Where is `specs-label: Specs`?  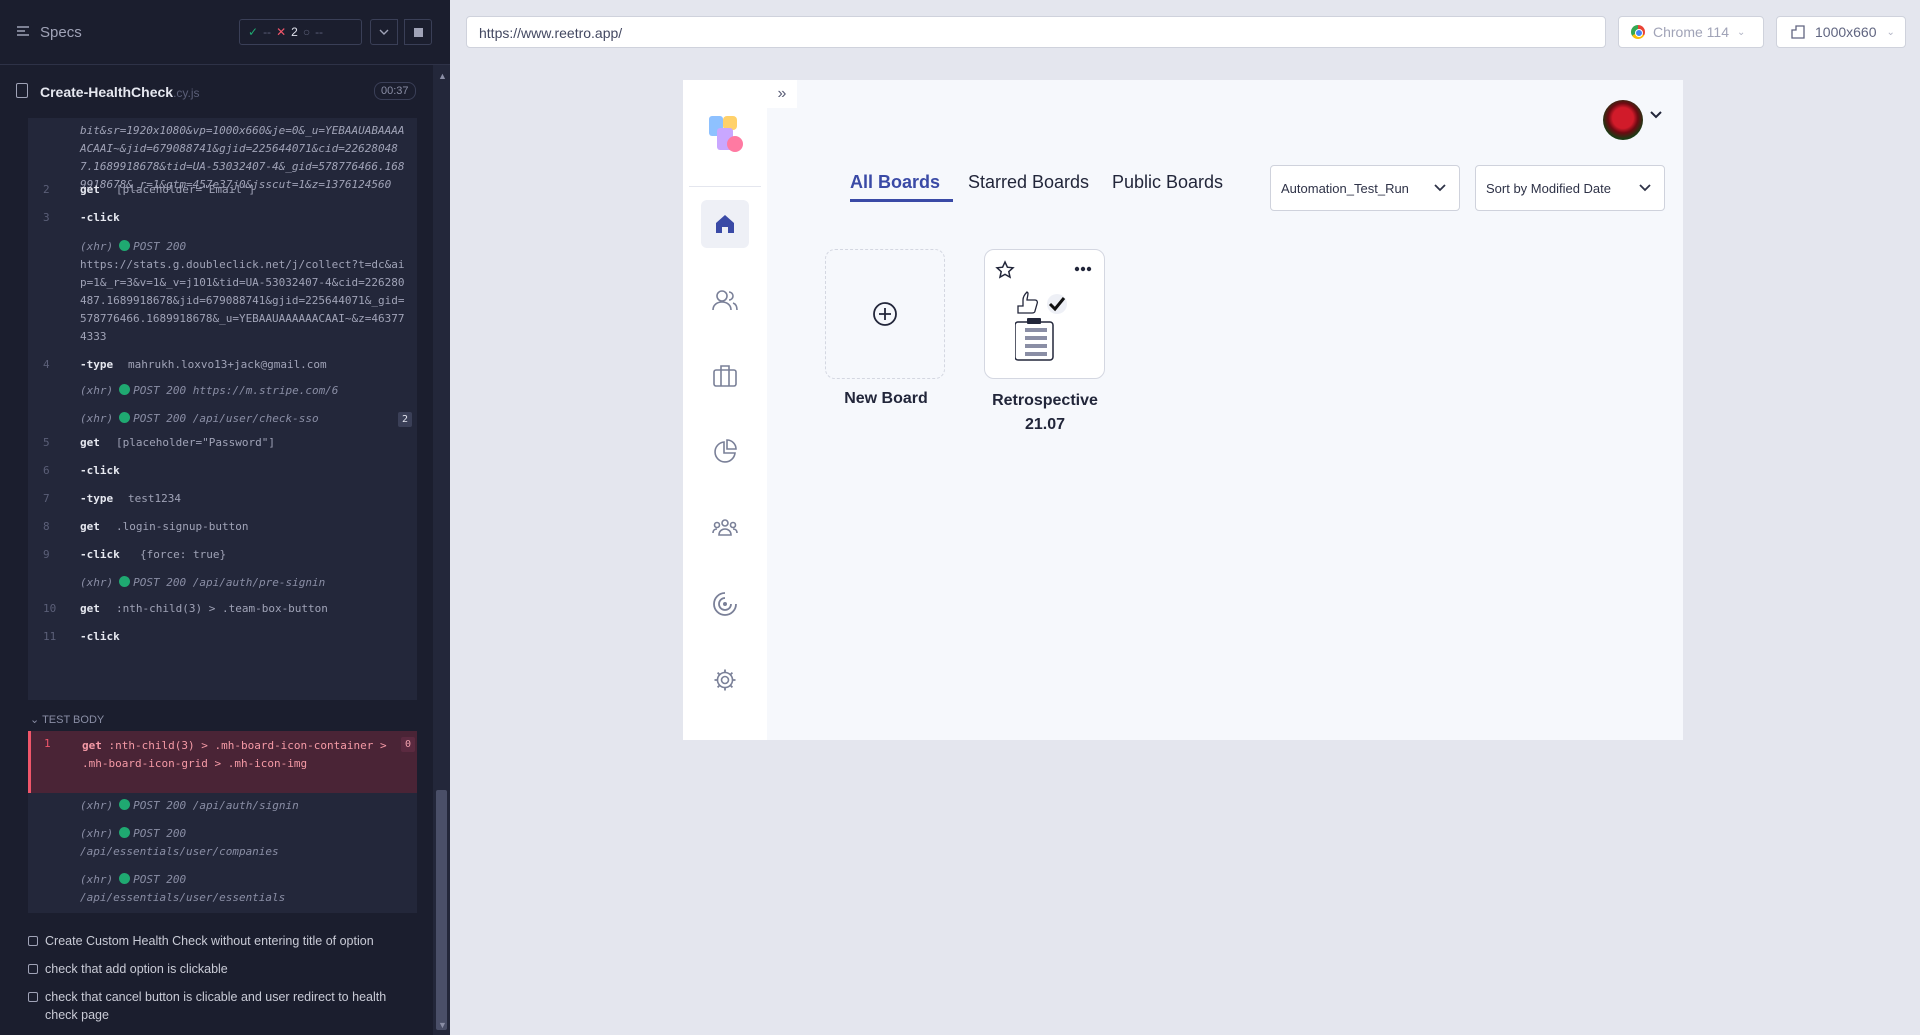 specs-label: Specs is located at coordinates (61, 32).